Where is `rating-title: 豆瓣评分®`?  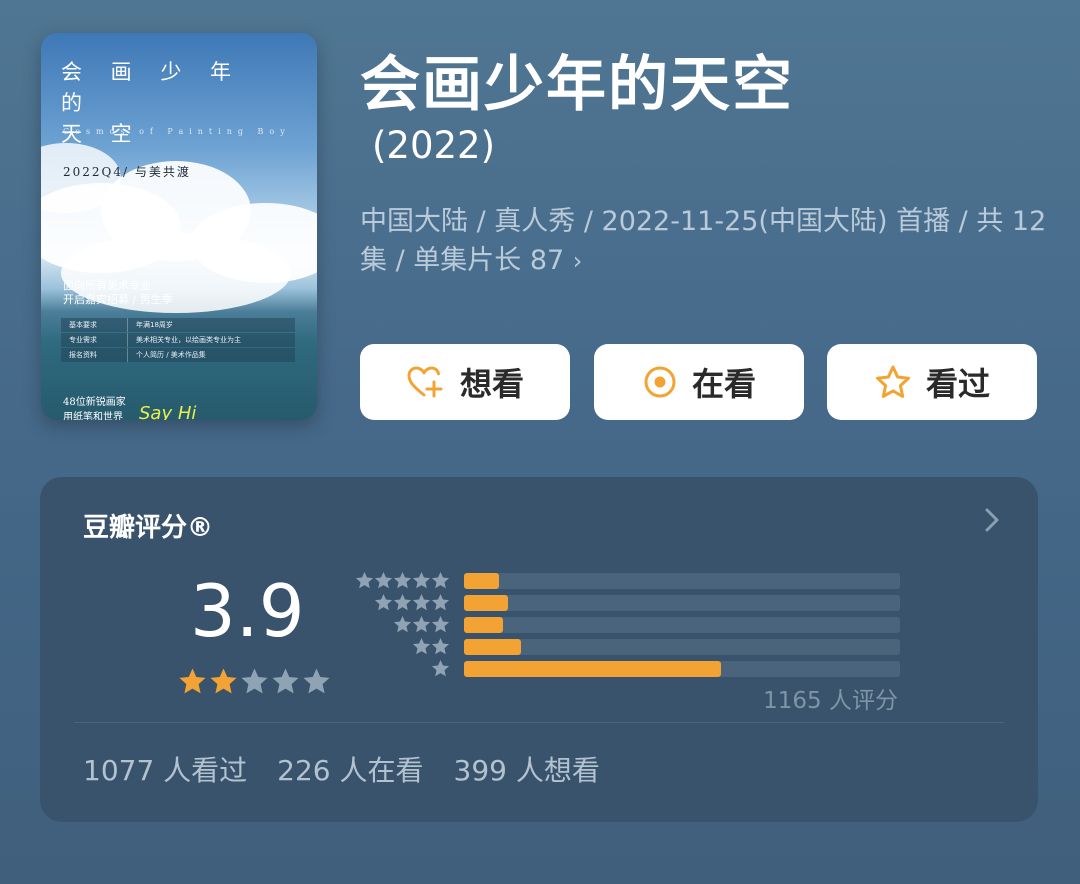
rating-title: 豆瓣评分® is located at coordinates (148, 528).